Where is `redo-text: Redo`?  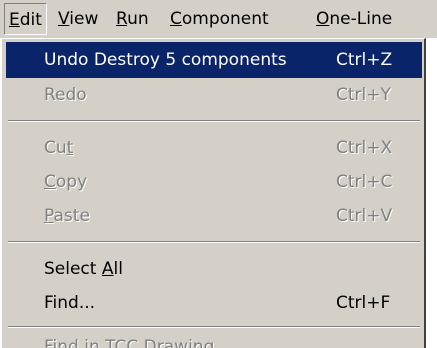
redo-text: Redo is located at coordinates (65, 95).